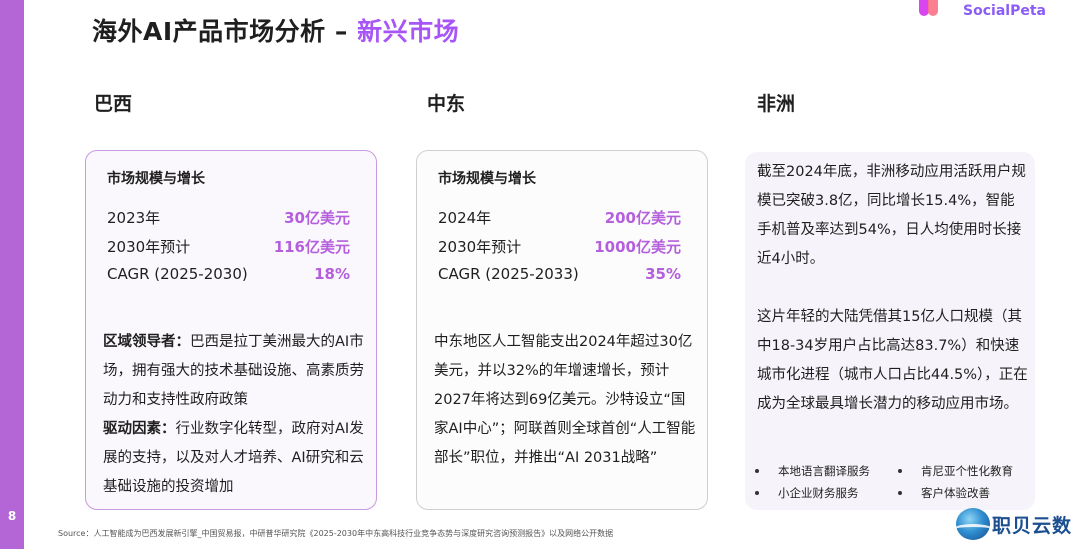 The image size is (1080, 549). Describe the element at coordinates (146, 342) in the screenshot. I see `lead-label: 区域领导者：` at that location.